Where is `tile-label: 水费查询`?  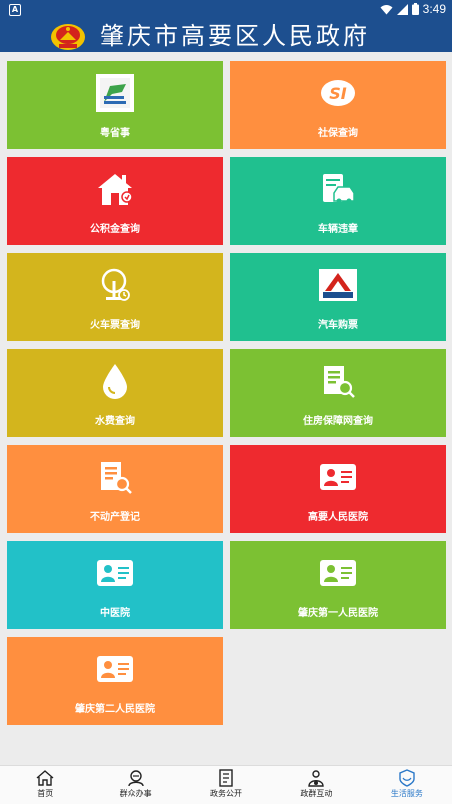 tile-label: 水费查询 is located at coordinates (115, 421).